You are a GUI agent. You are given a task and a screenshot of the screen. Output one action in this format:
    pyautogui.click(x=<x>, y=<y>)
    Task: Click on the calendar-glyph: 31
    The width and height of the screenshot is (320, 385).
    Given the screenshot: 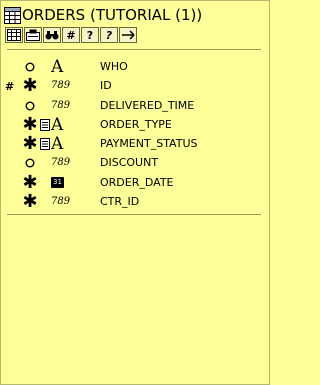 What is the action you would take?
    pyautogui.click(x=57, y=183)
    